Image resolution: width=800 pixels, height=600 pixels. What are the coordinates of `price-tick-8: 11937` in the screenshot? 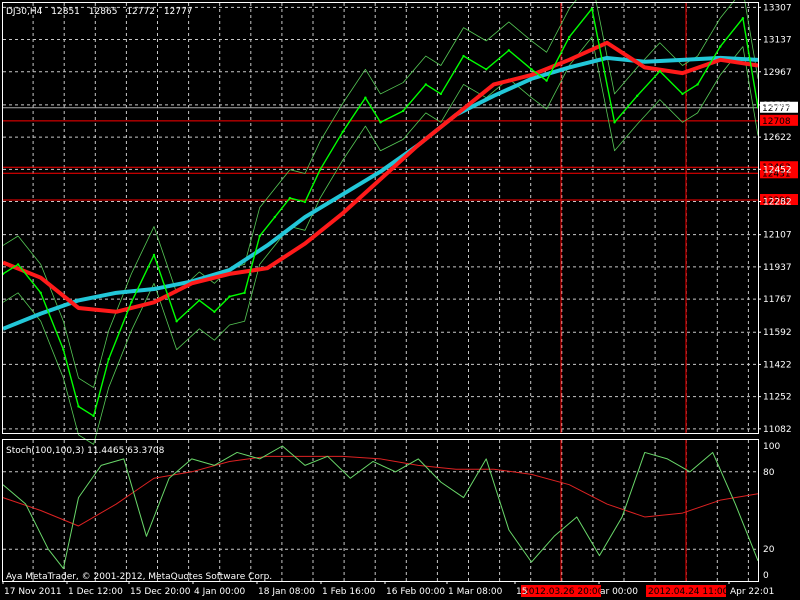 It's located at (777, 268).